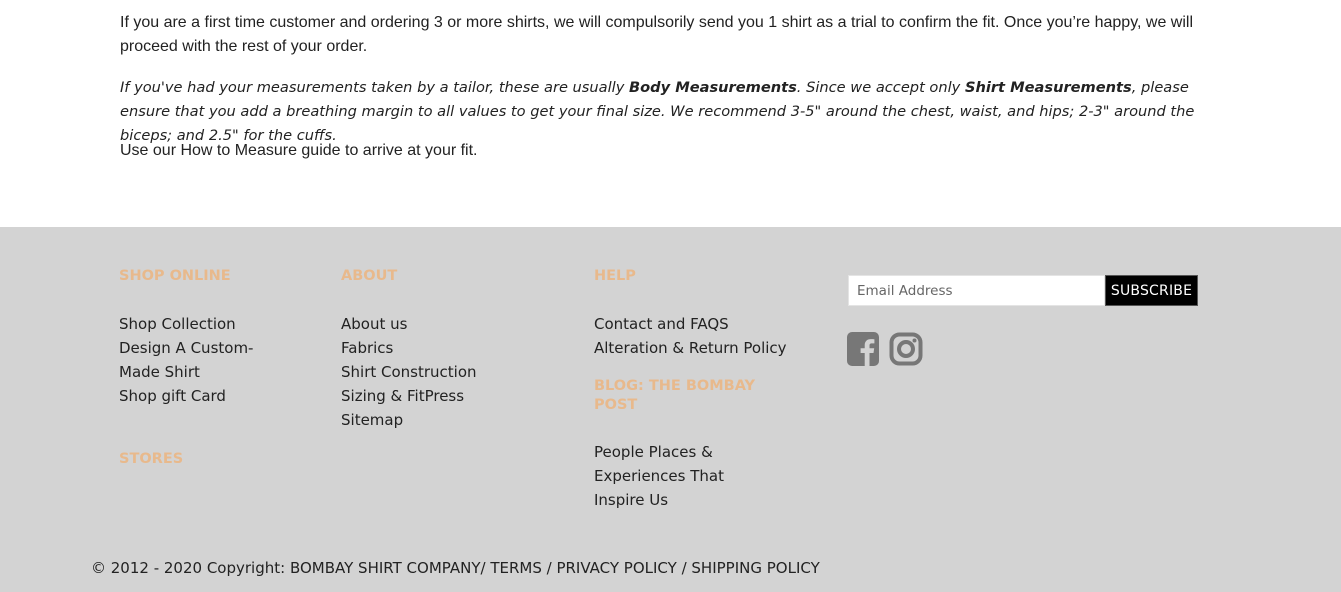 Image resolution: width=1341 pixels, height=592 pixels. I want to click on shop-gift-card-link: Shop gift Card, so click(172, 396).